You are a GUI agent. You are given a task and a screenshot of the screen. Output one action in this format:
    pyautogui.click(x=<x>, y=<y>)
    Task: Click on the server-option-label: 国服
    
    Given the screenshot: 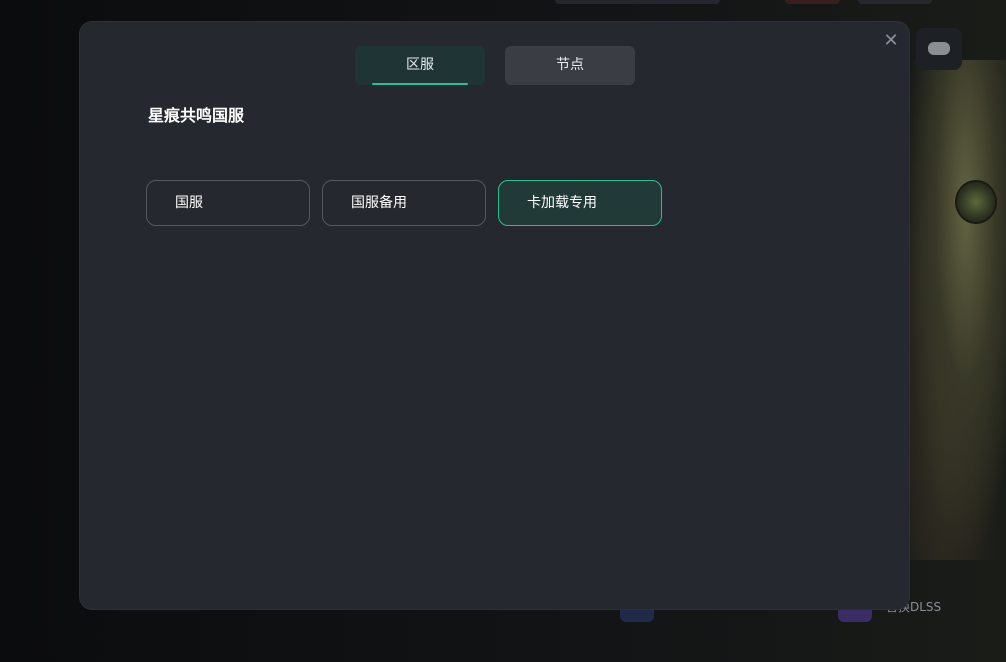 What is the action you would take?
    pyautogui.click(x=189, y=203)
    